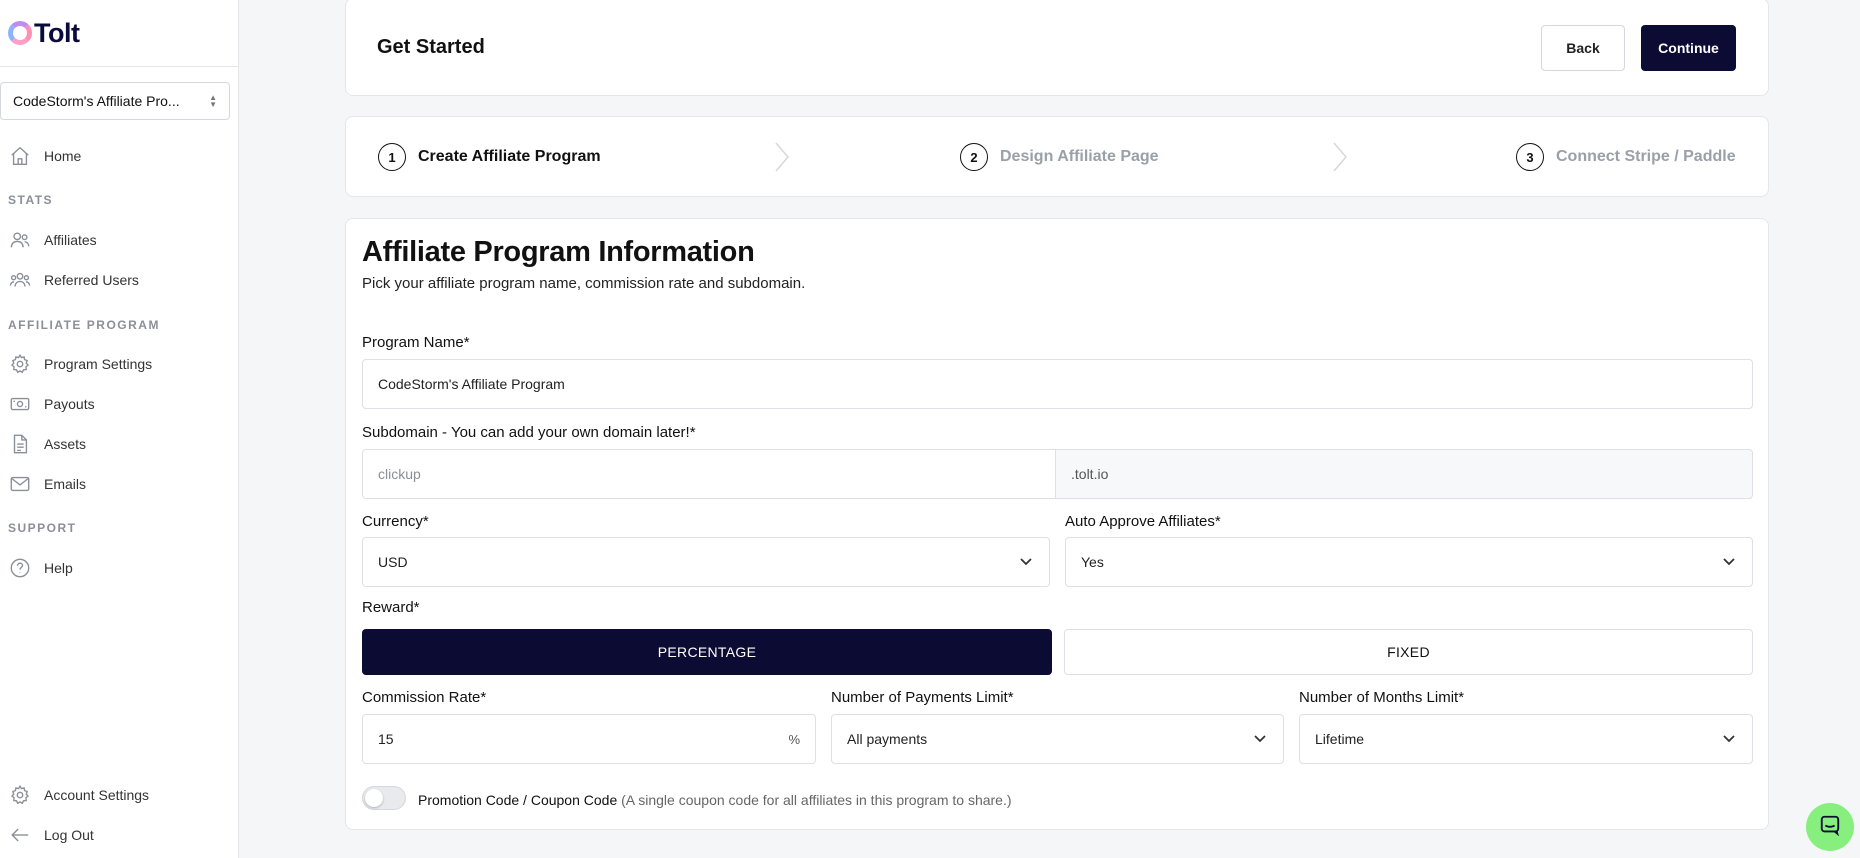  I want to click on subdomain-placeholder: clickup, so click(399, 474).